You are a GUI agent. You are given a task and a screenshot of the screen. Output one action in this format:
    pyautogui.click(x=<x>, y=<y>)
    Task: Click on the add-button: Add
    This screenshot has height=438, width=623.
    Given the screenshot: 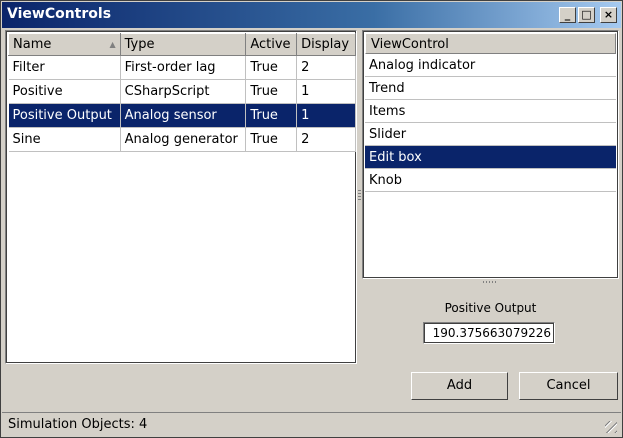 What is the action you would take?
    pyautogui.click(x=459, y=386)
    